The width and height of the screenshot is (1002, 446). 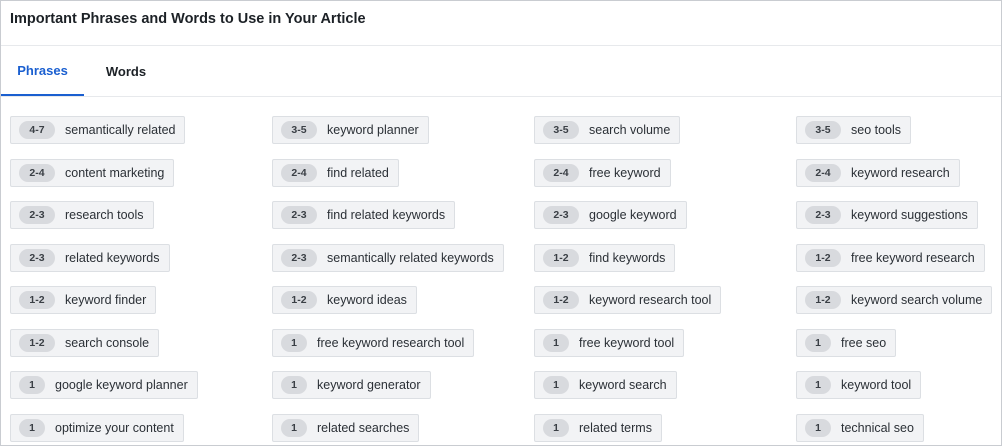 I want to click on phrase-cell: 1 keyword generator, so click(x=403, y=392).